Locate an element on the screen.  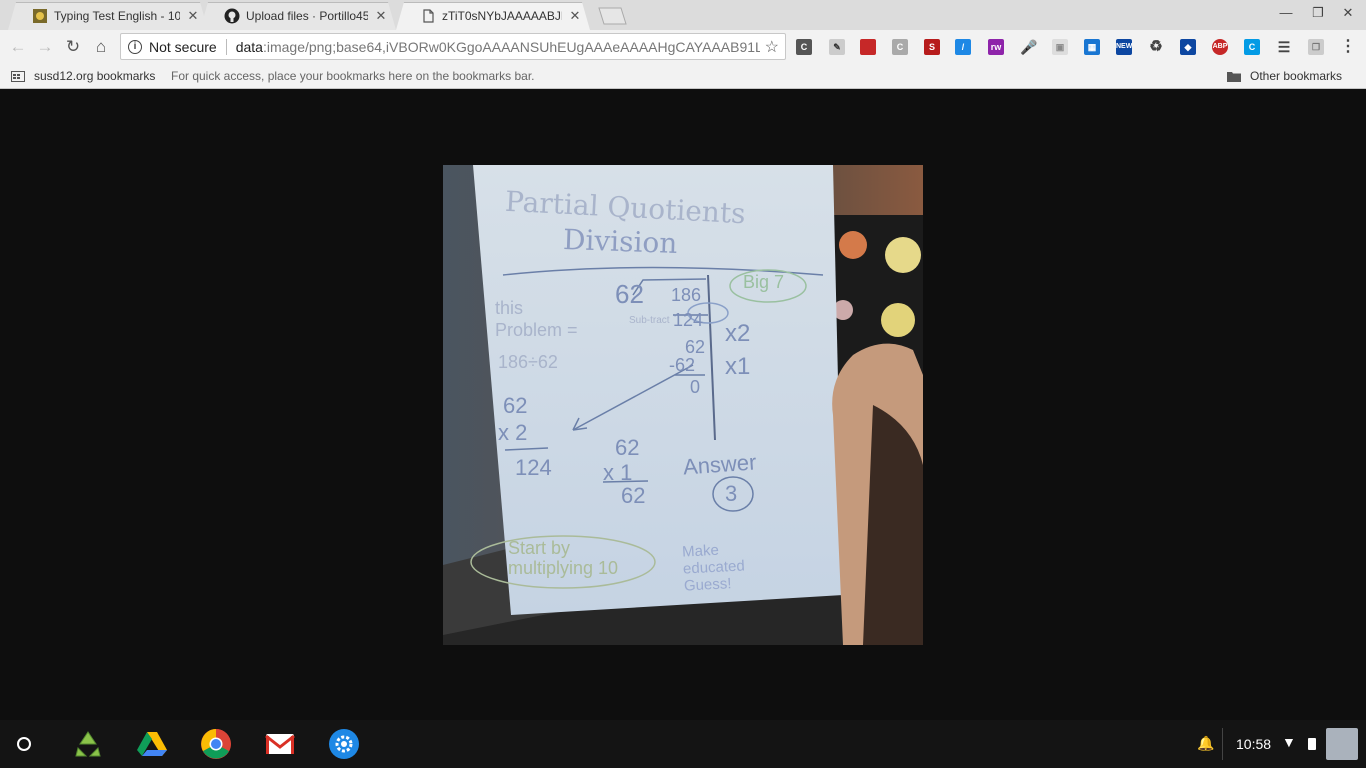
url-scheme: data is located at coordinates (249, 46).